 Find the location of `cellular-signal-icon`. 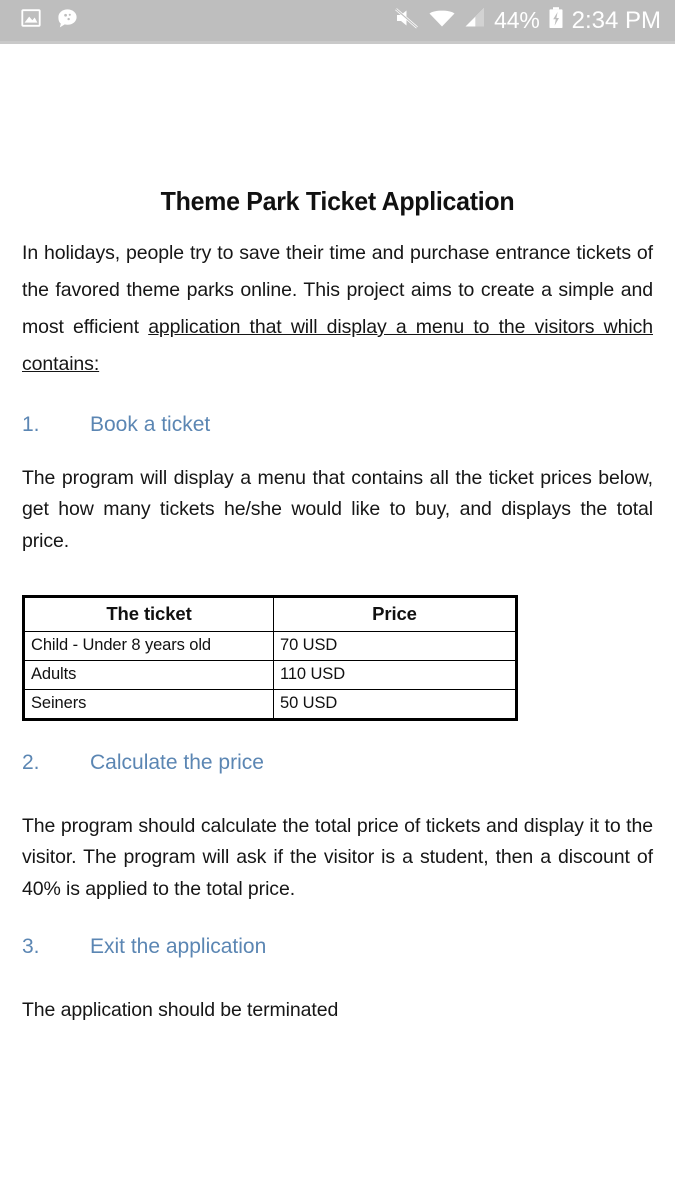

cellular-signal-icon is located at coordinates (475, 20).